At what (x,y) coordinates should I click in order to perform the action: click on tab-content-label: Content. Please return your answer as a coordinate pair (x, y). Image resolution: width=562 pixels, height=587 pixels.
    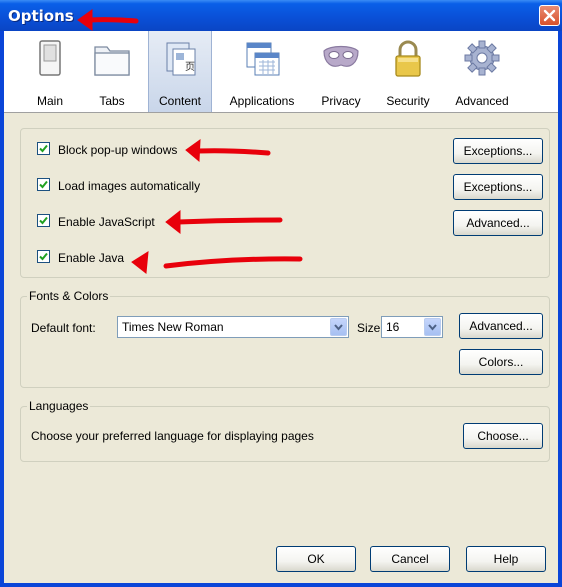
    Looking at the image, I should click on (180, 101).